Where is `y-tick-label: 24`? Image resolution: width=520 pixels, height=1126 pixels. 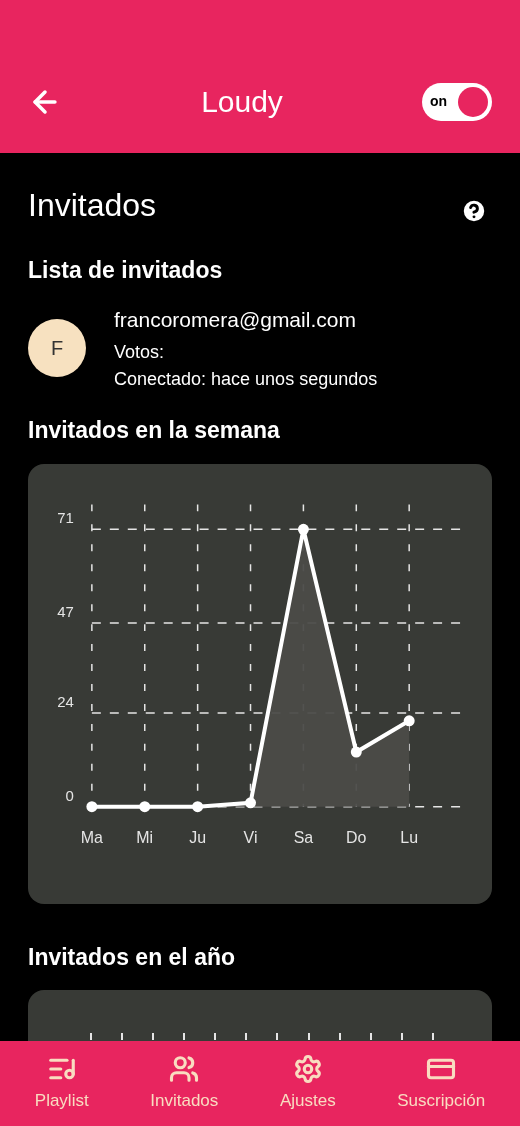
y-tick-label: 24 is located at coordinates (65, 701).